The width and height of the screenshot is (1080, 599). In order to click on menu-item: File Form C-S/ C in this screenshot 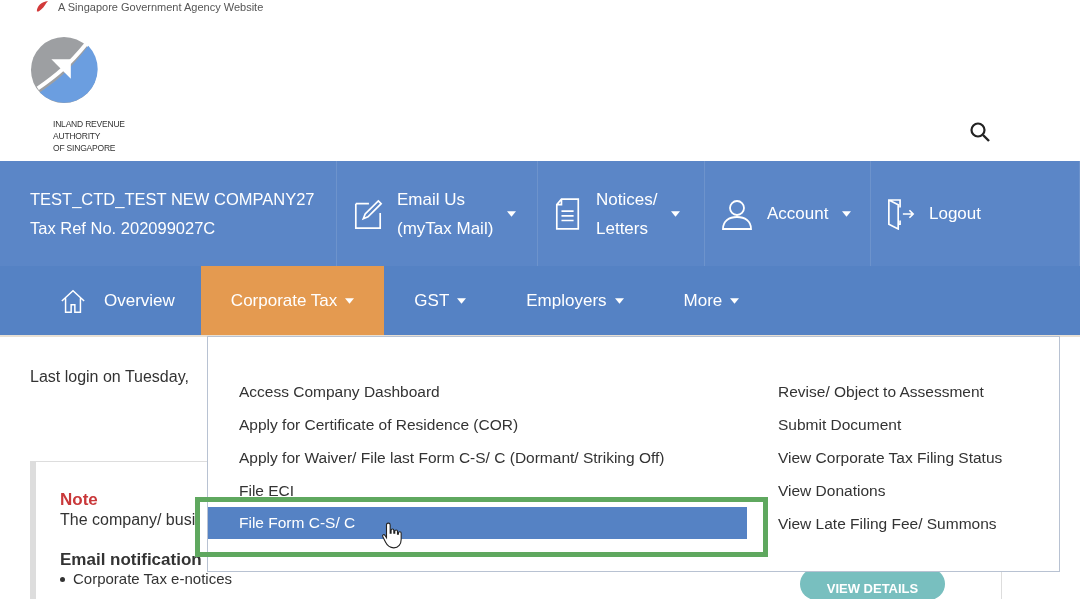, I will do `click(477, 523)`.